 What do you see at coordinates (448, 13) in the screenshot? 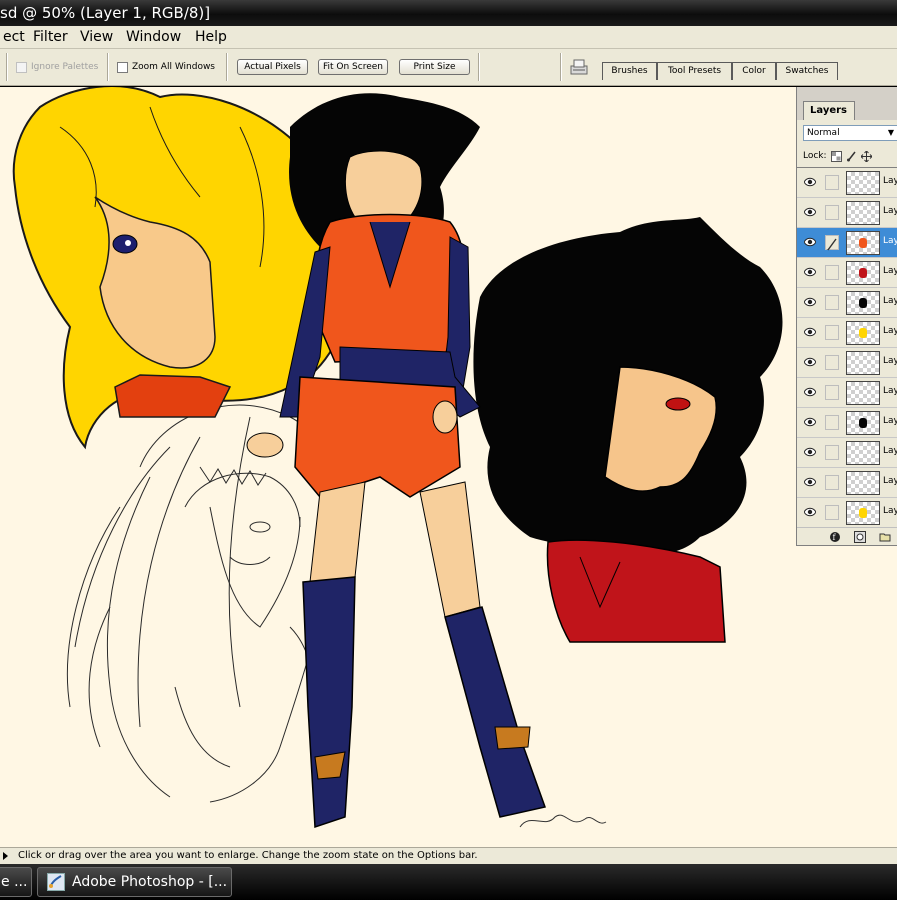
I see `title-bar: sd @ 50% (Layer 1, RGB/8)]` at bounding box center [448, 13].